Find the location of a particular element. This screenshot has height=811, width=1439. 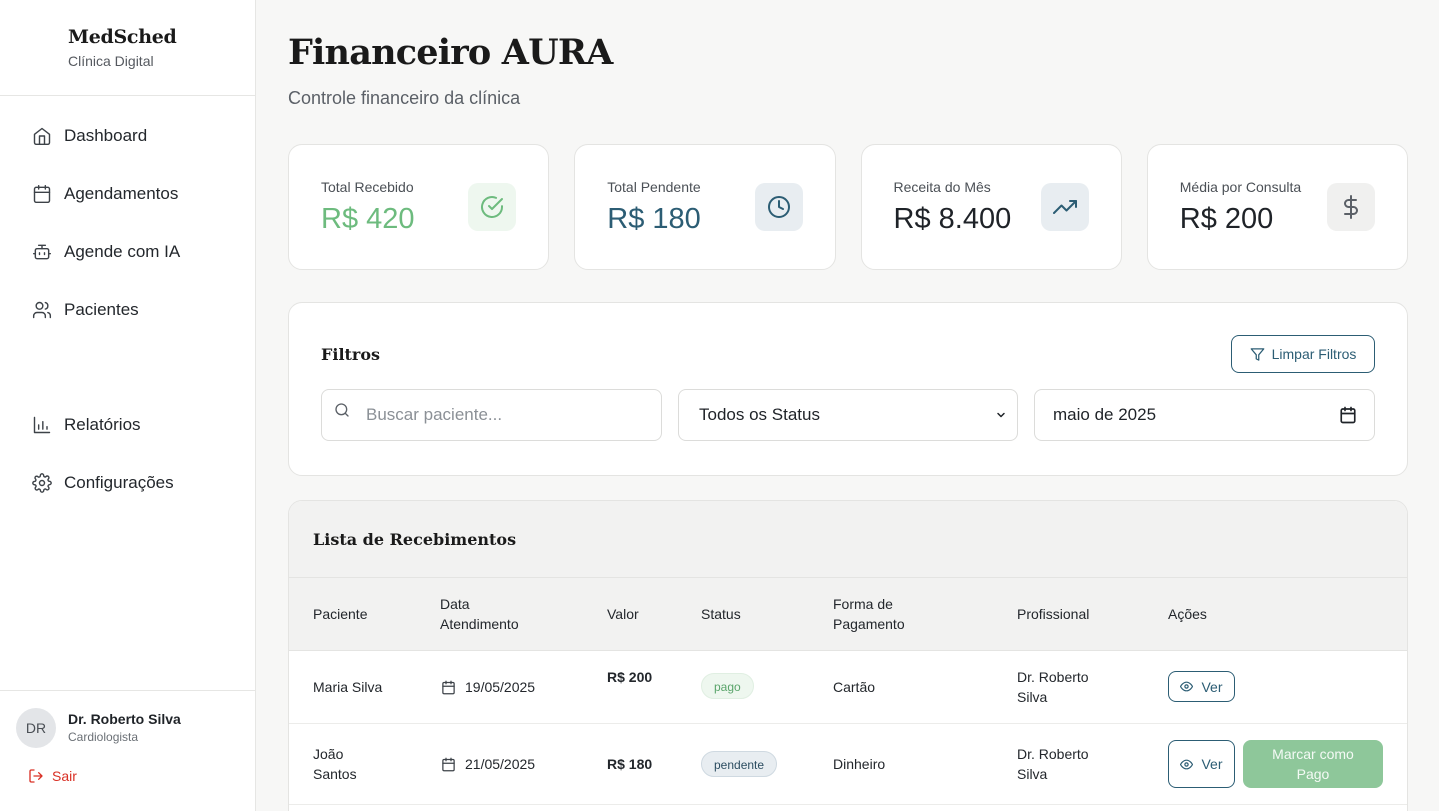

logout-label: Sair is located at coordinates (64, 776).